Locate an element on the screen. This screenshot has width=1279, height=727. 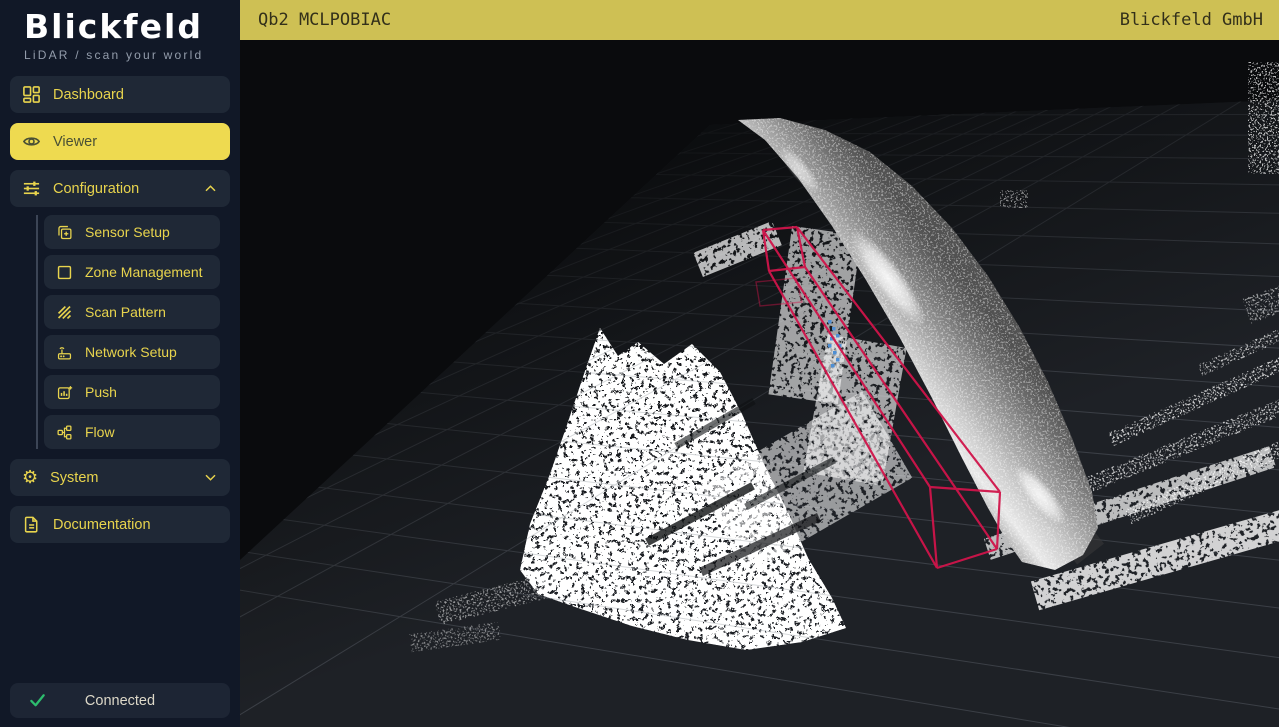
sidebar-item-zone-management: Zone Management is located at coordinates (132, 272).